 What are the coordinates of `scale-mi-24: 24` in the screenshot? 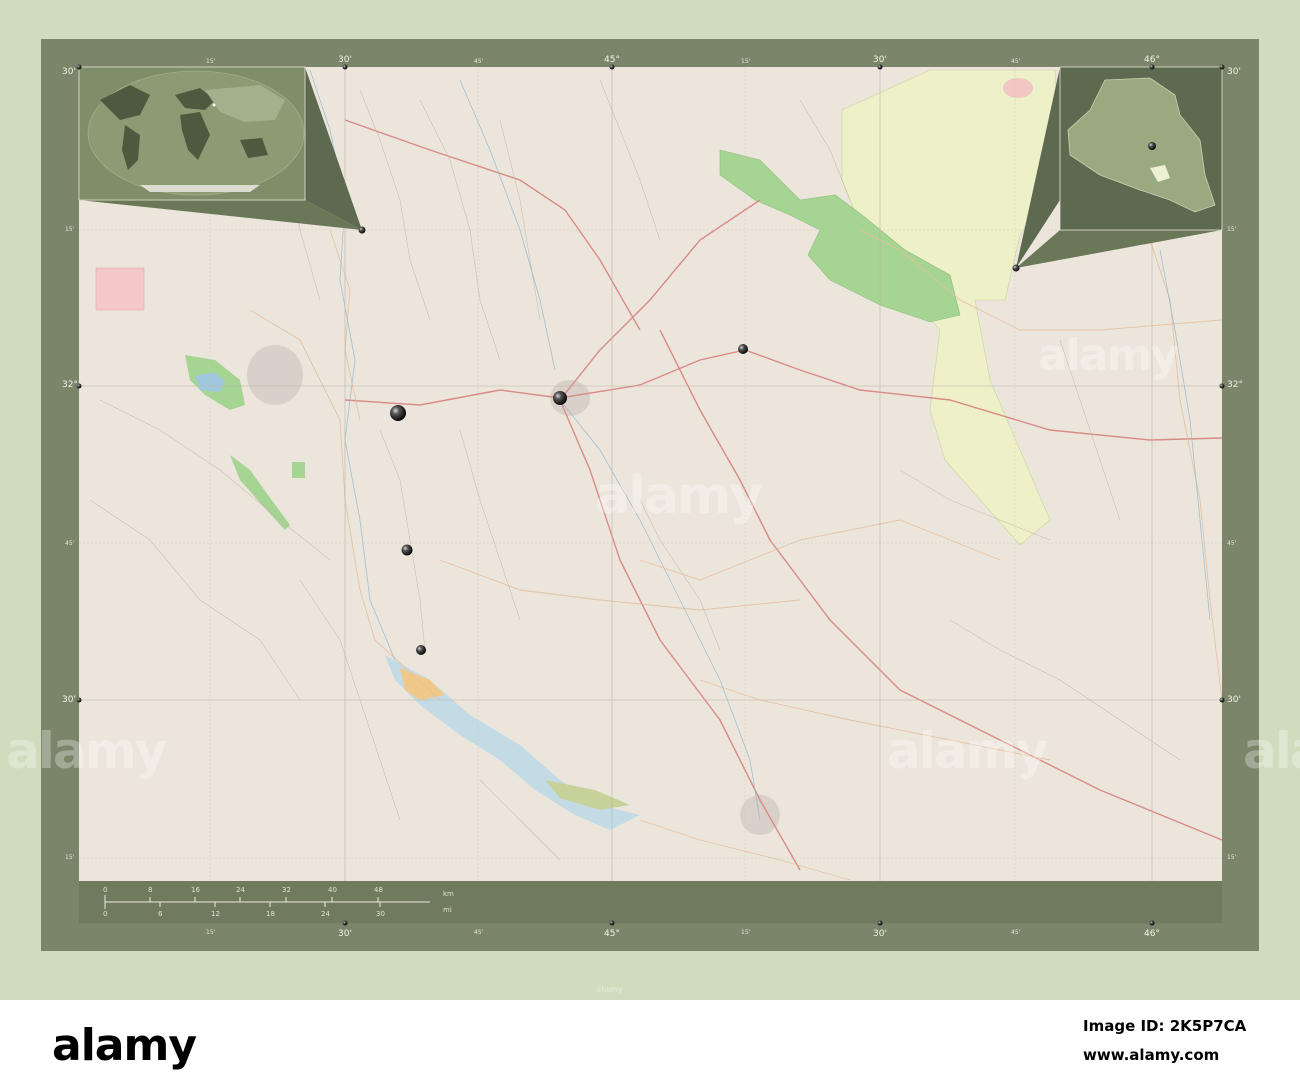 It's located at (325, 914).